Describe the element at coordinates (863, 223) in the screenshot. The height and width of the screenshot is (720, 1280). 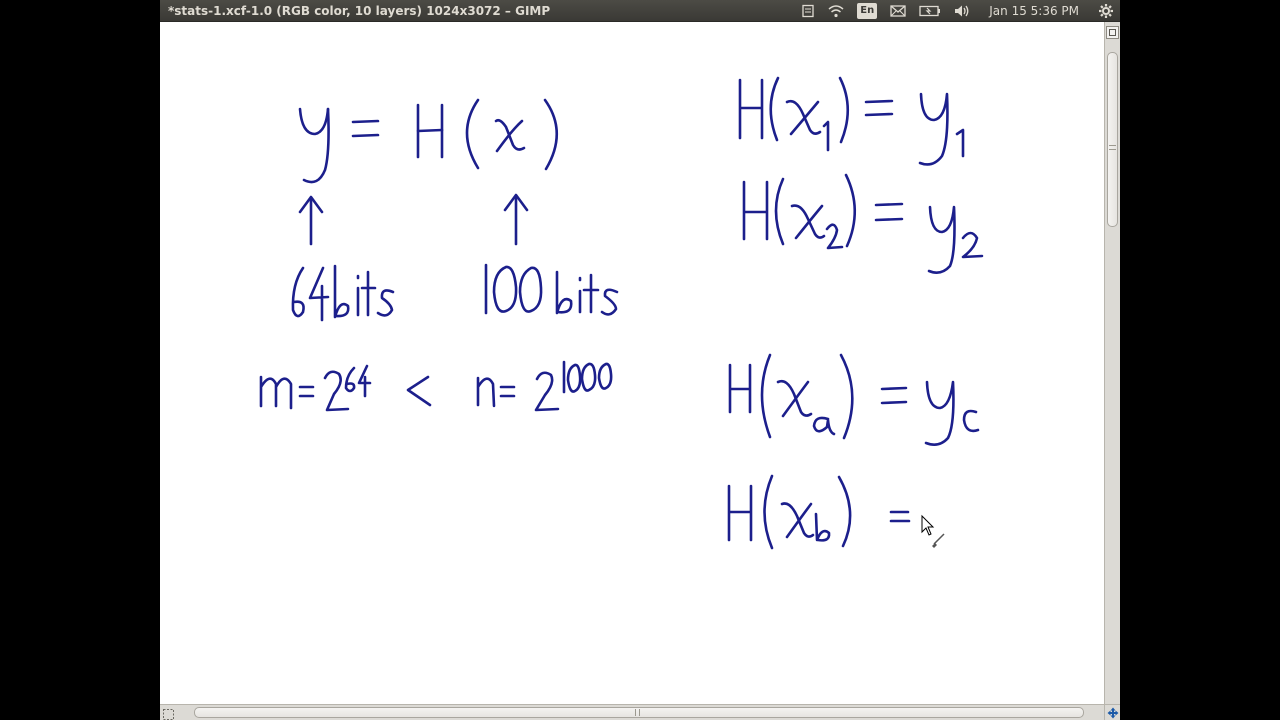
I see `equation-h-x2-equals-y2` at that location.